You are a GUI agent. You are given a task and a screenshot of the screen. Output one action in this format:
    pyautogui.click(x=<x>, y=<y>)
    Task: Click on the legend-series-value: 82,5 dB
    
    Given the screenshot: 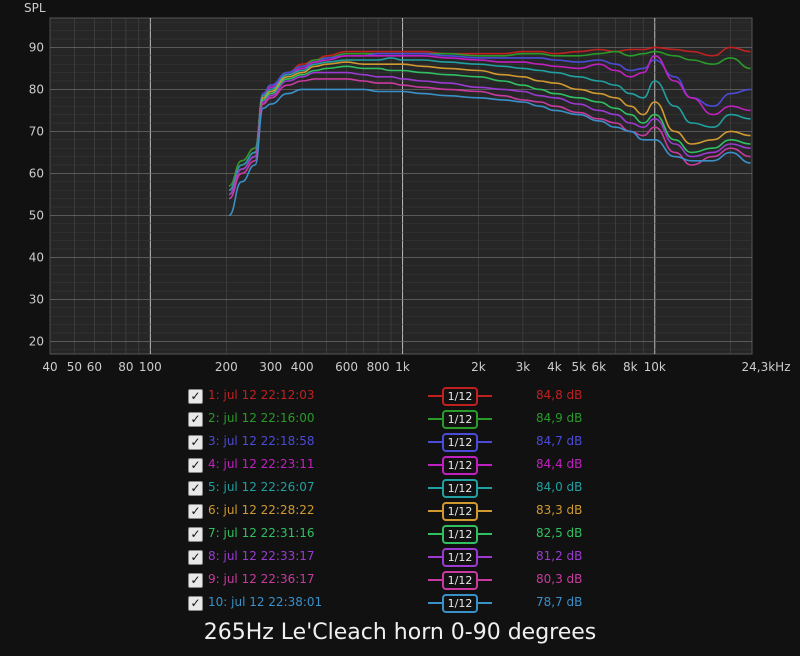 What is the action you would take?
    pyautogui.click(x=559, y=533)
    